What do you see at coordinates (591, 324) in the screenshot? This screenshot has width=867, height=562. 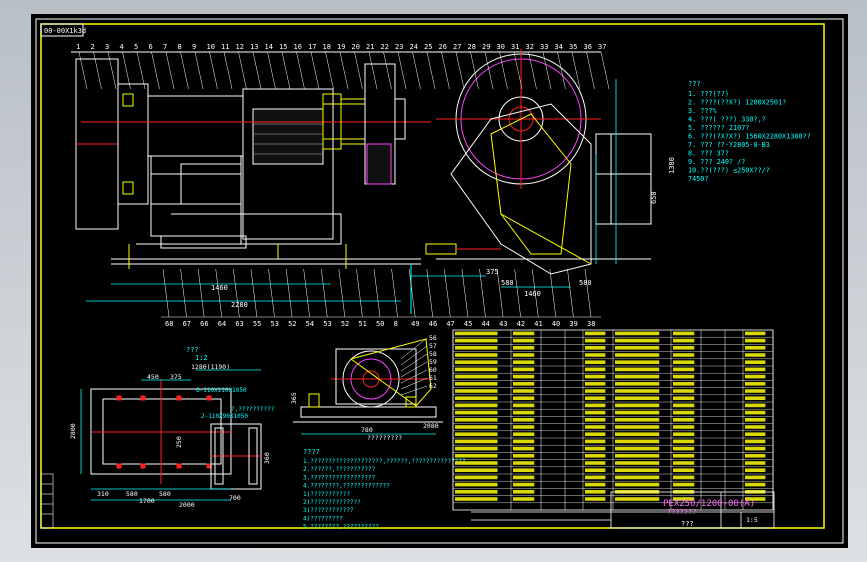 I see `bottom-callout-38: 38` at bounding box center [591, 324].